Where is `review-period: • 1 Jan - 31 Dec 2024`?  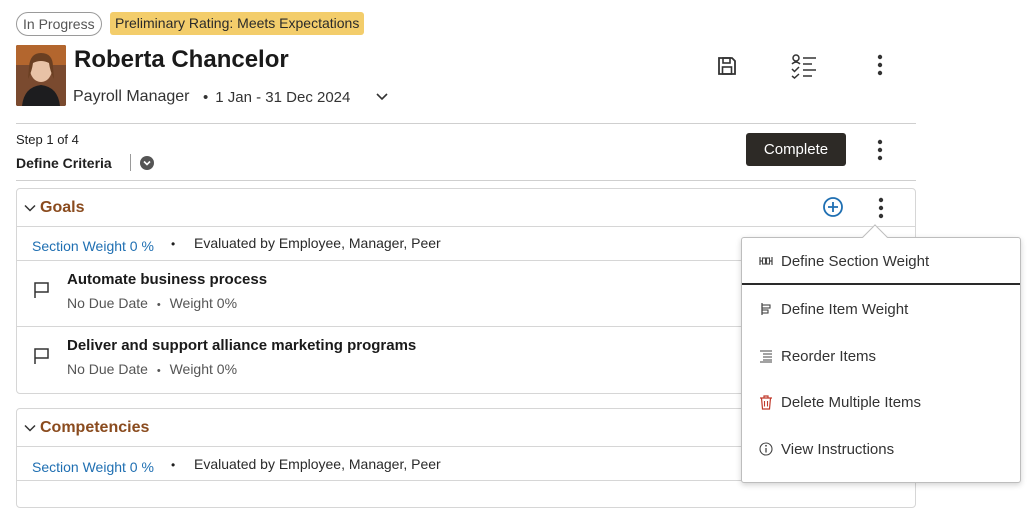
review-period: • 1 Jan - 31 Dec 2024 is located at coordinates (276, 97).